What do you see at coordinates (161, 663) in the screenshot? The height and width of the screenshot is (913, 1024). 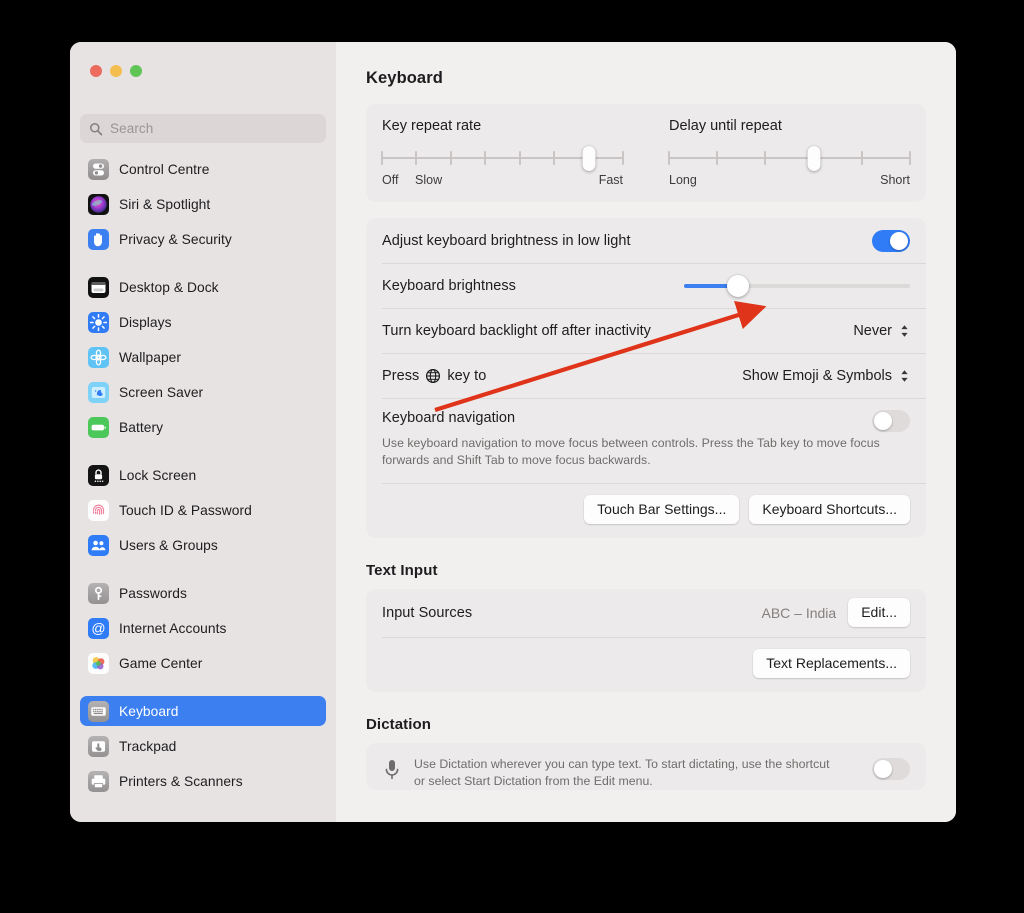 I see `sidebar-item-label: Game Center` at bounding box center [161, 663].